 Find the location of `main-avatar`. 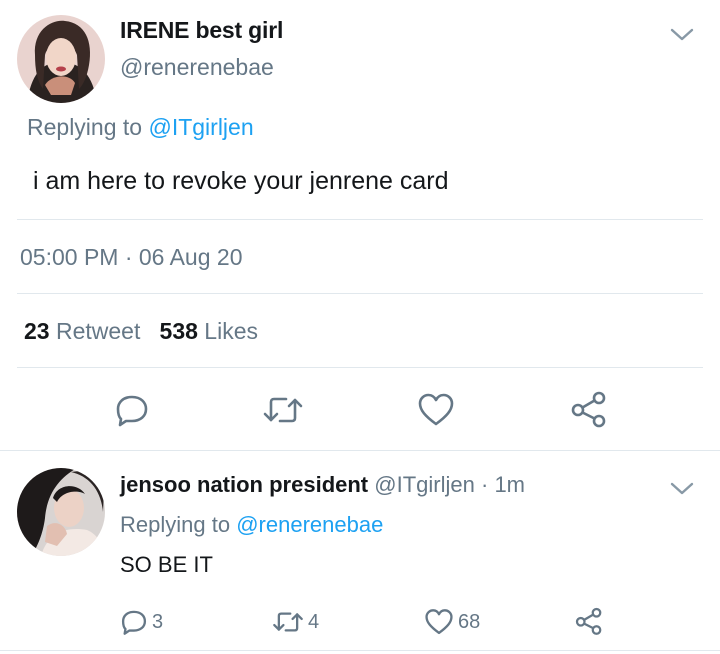

main-avatar is located at coordinates (61, 59).